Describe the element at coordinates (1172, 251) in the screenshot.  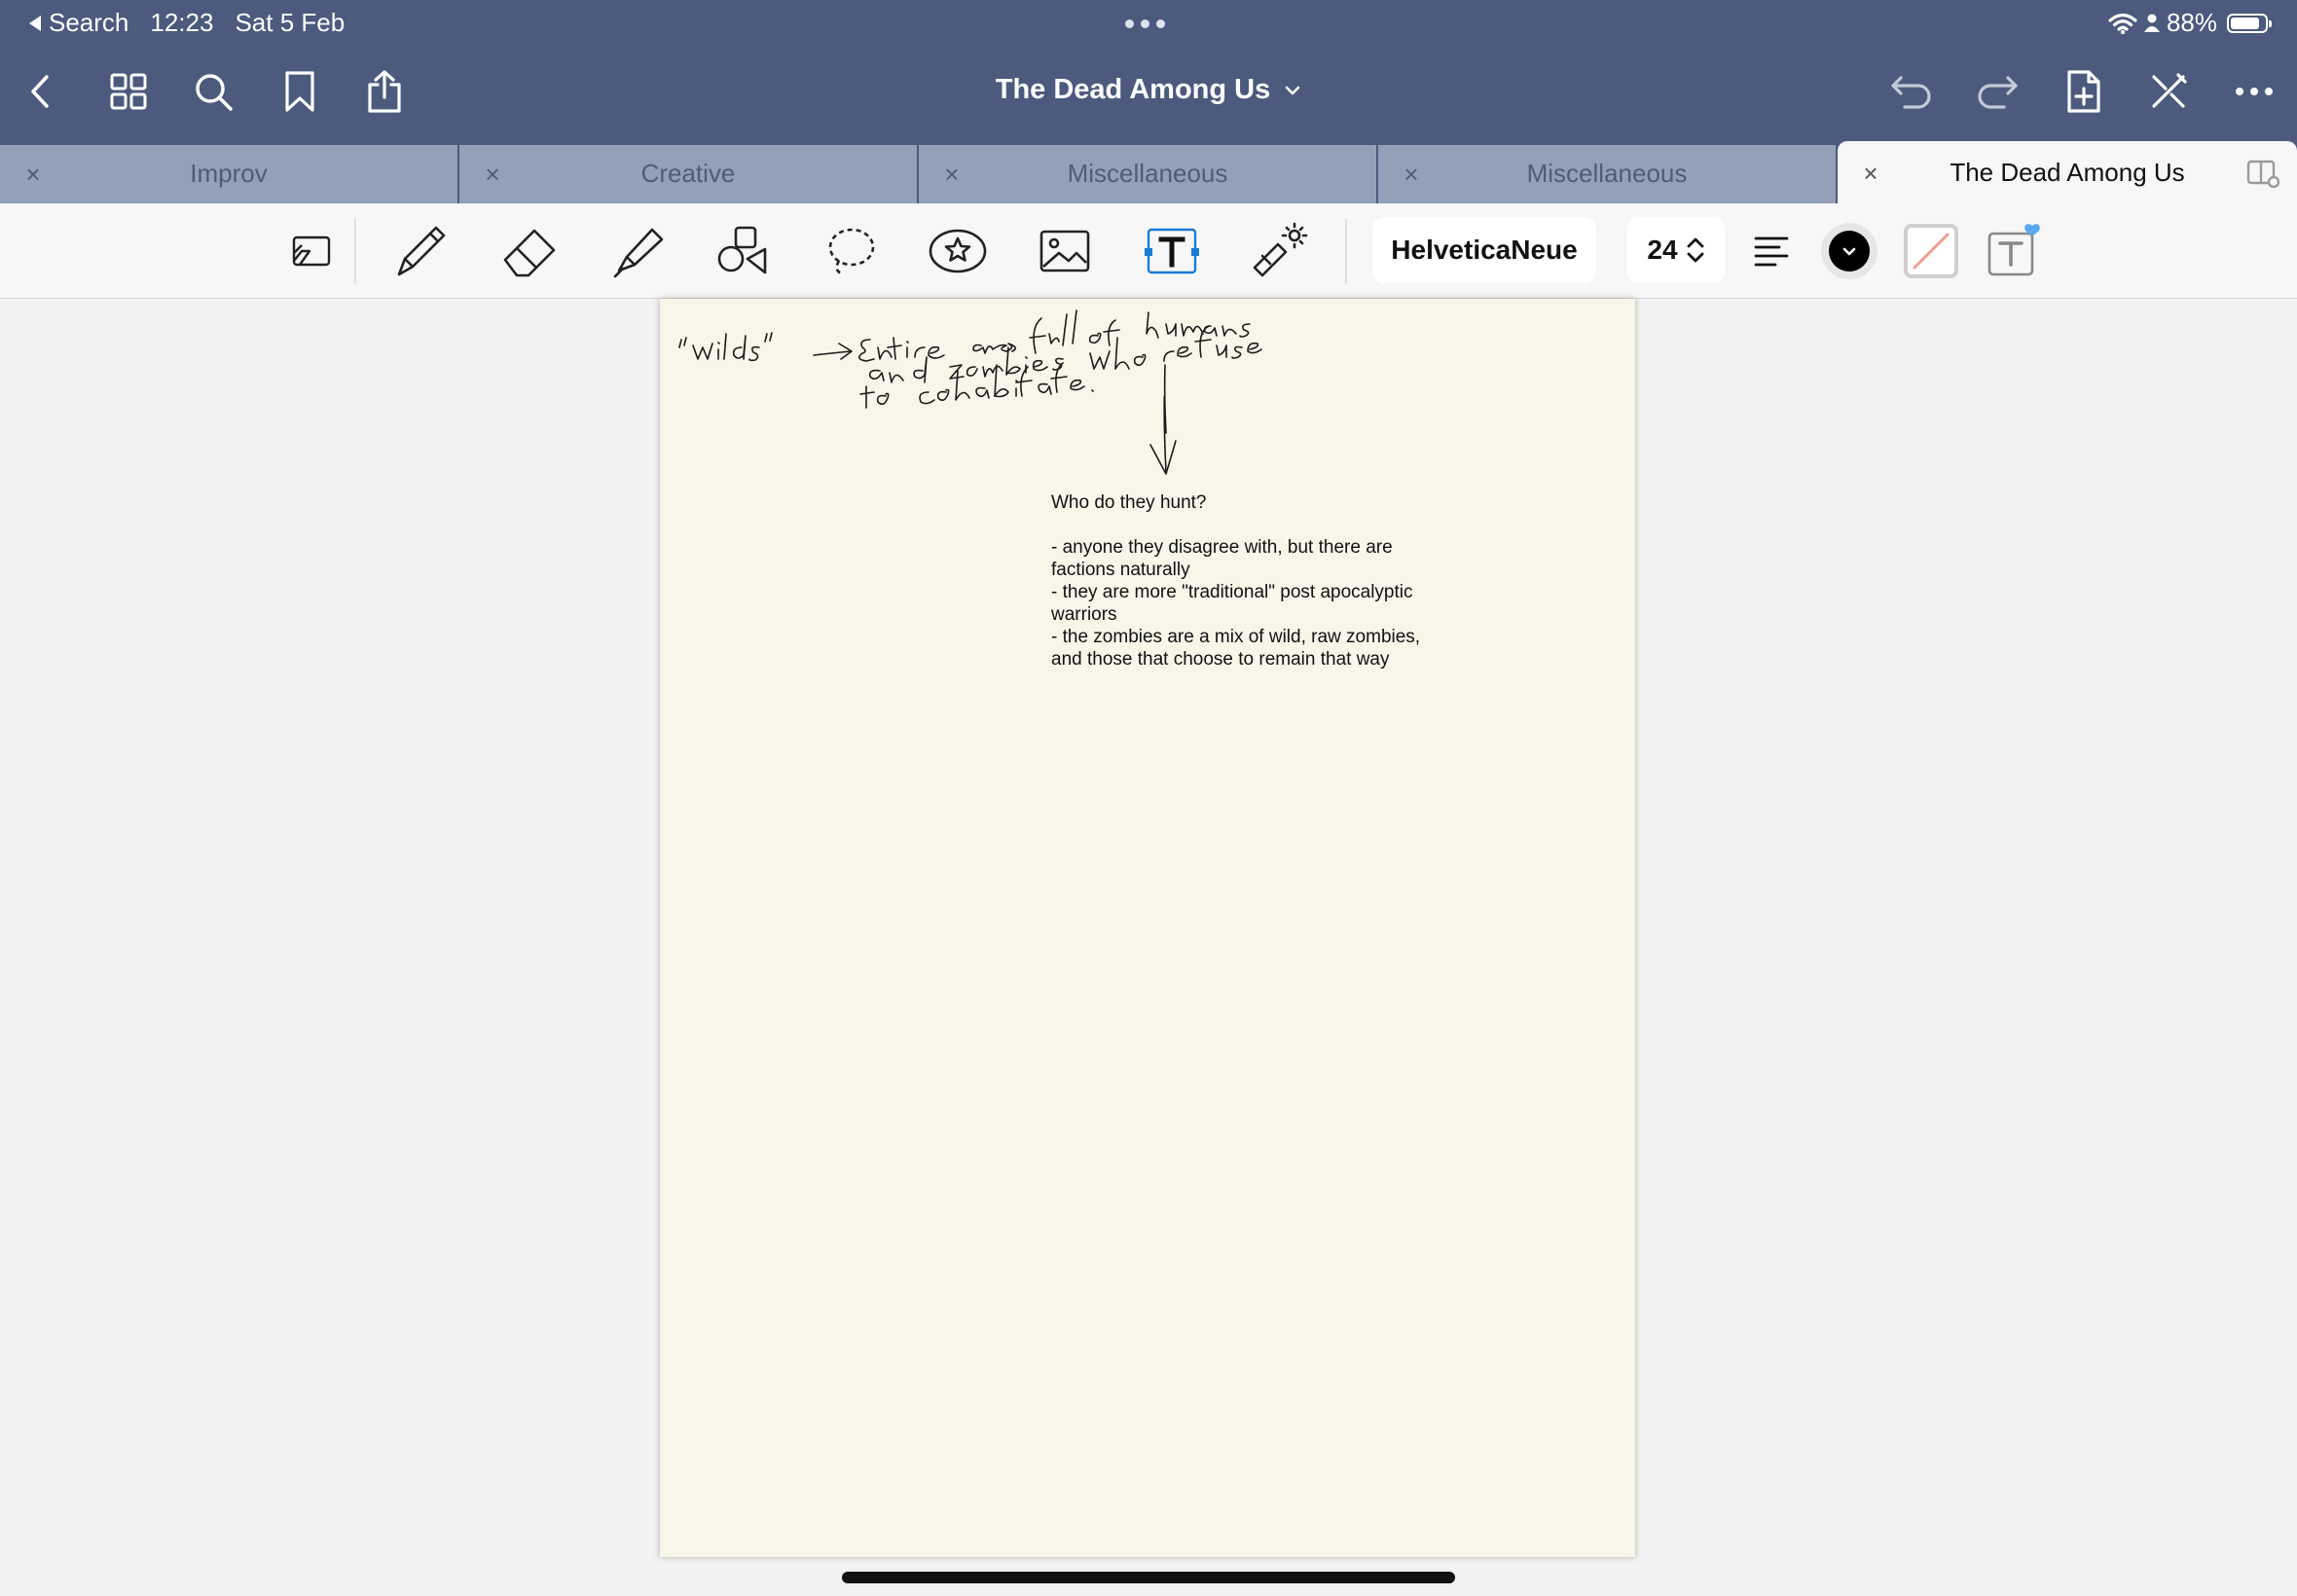
I see `text-tool-icon` at that location.